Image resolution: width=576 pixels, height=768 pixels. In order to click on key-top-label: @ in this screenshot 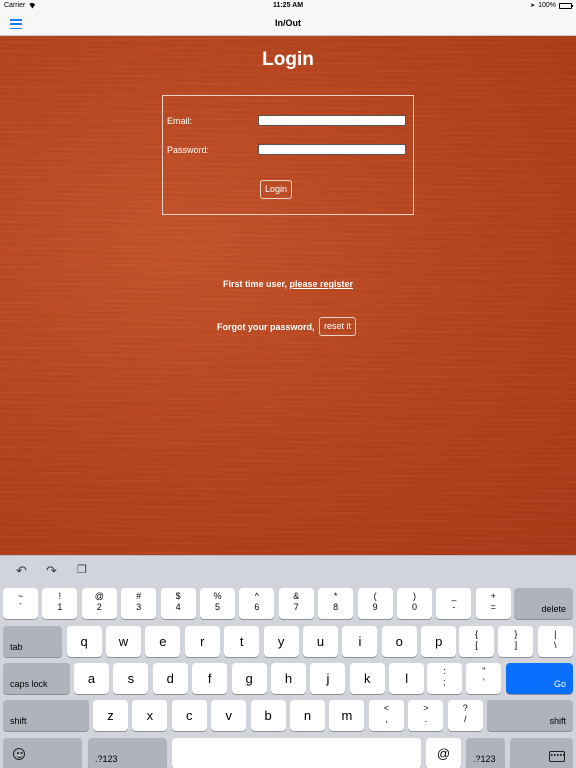, I will do `click(99, 596)`.